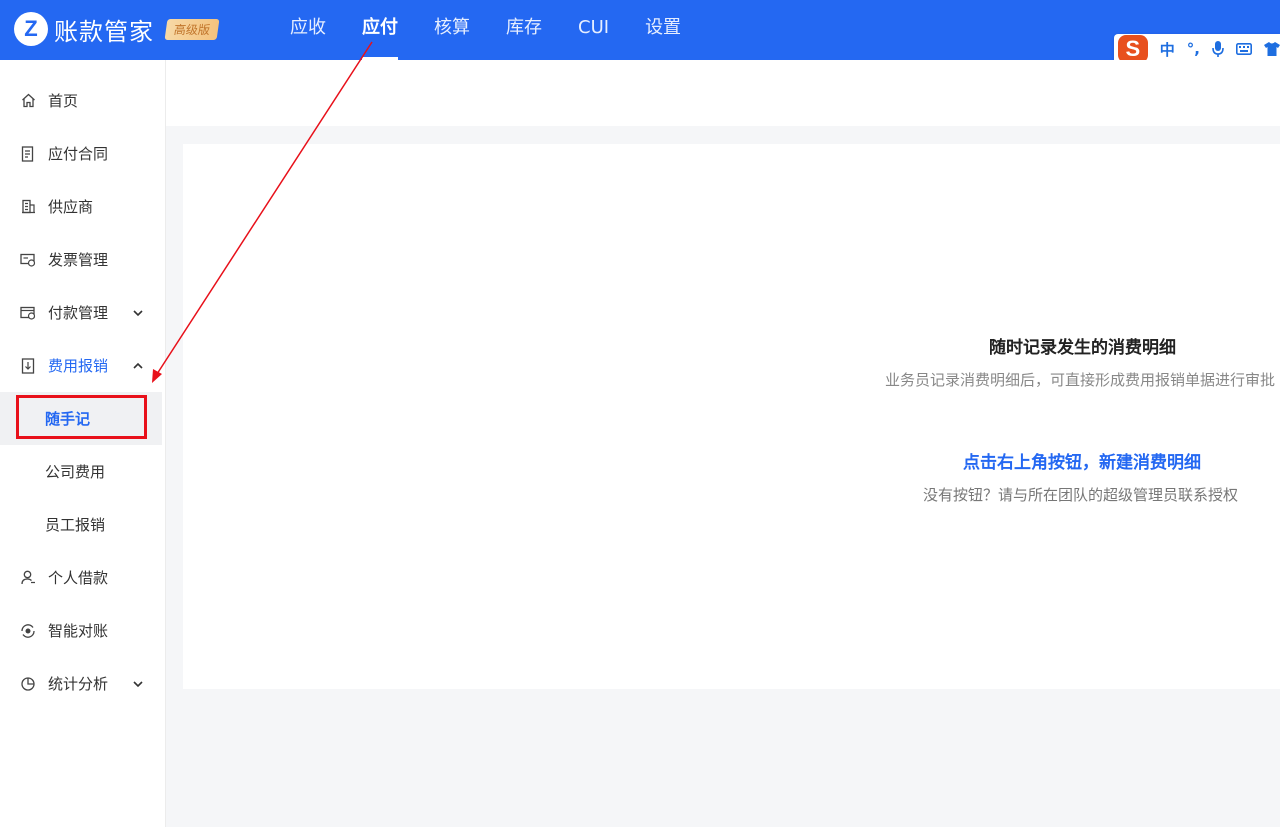 This screenshot has height=827, width=1280. What do you see at coordinates (1082, 348) in the screenshot?
I see `empty-state-title: 随时记录发生的消费明细` at bounding box center [1082, 348].